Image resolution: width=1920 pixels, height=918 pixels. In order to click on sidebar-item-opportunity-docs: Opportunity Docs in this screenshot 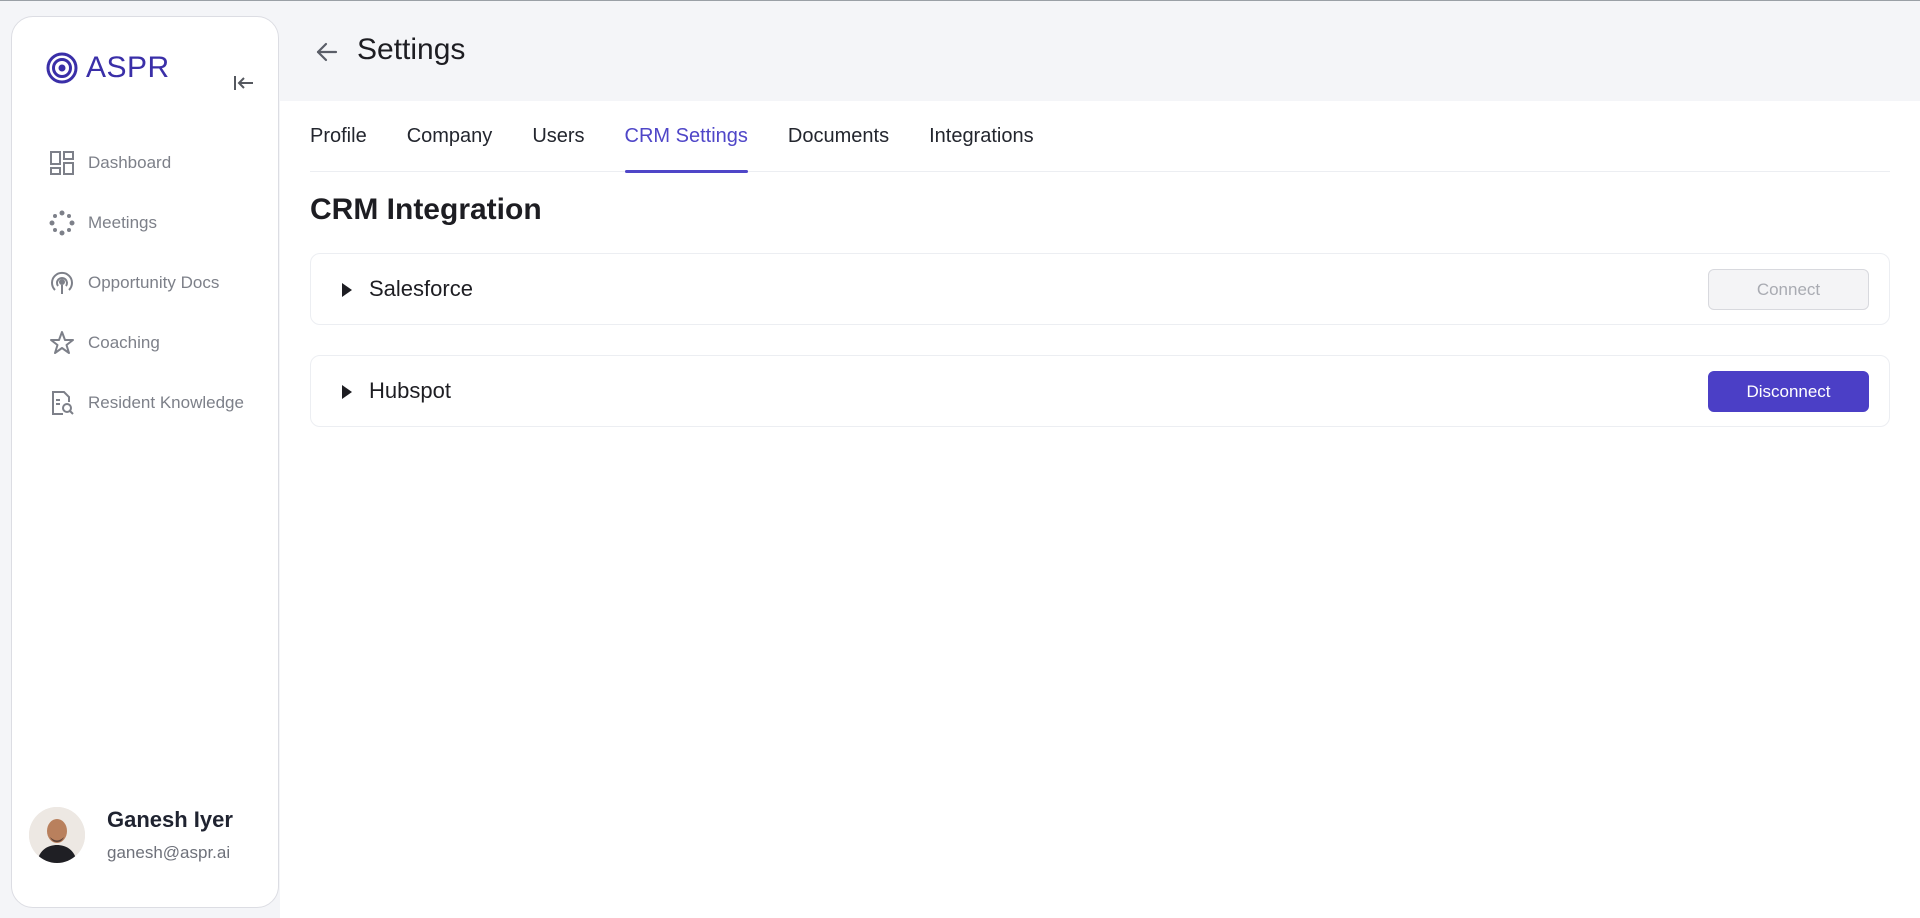, I will do `click(163, 283)`.